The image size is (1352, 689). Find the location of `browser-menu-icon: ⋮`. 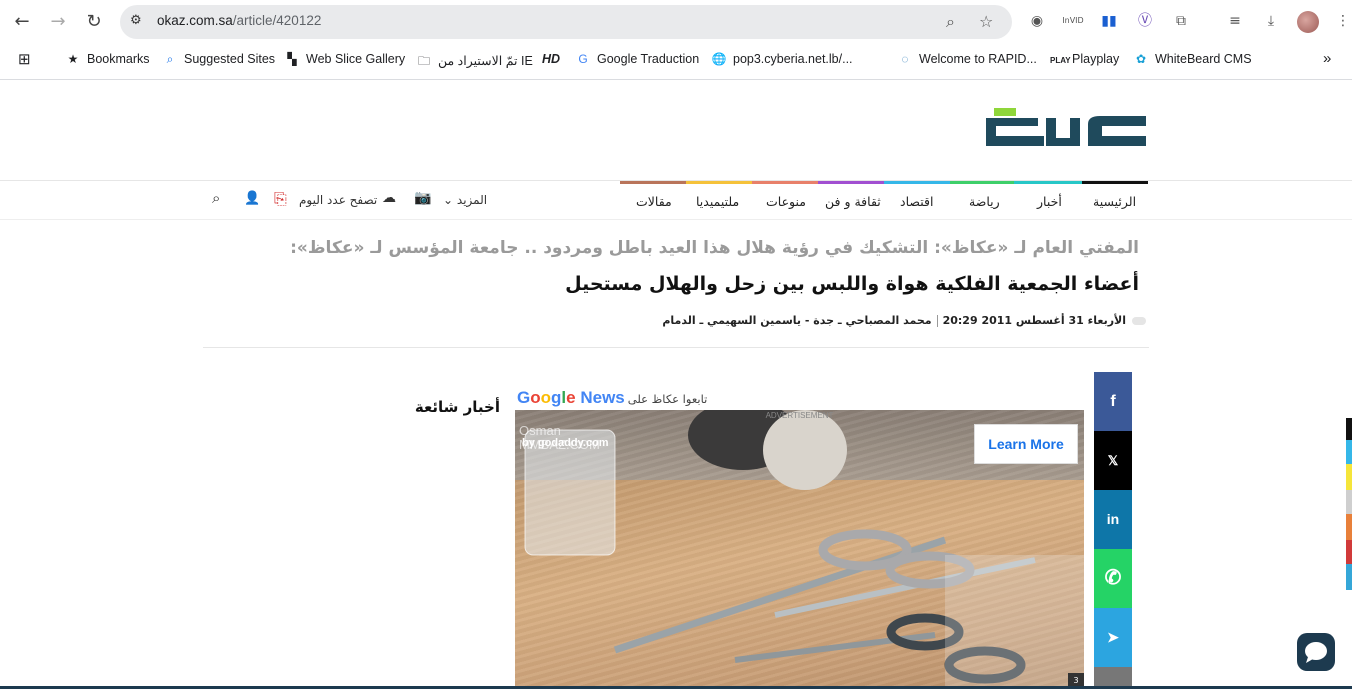

browser-menu-icon: ⋮ is located at coordinates (1342, 21).